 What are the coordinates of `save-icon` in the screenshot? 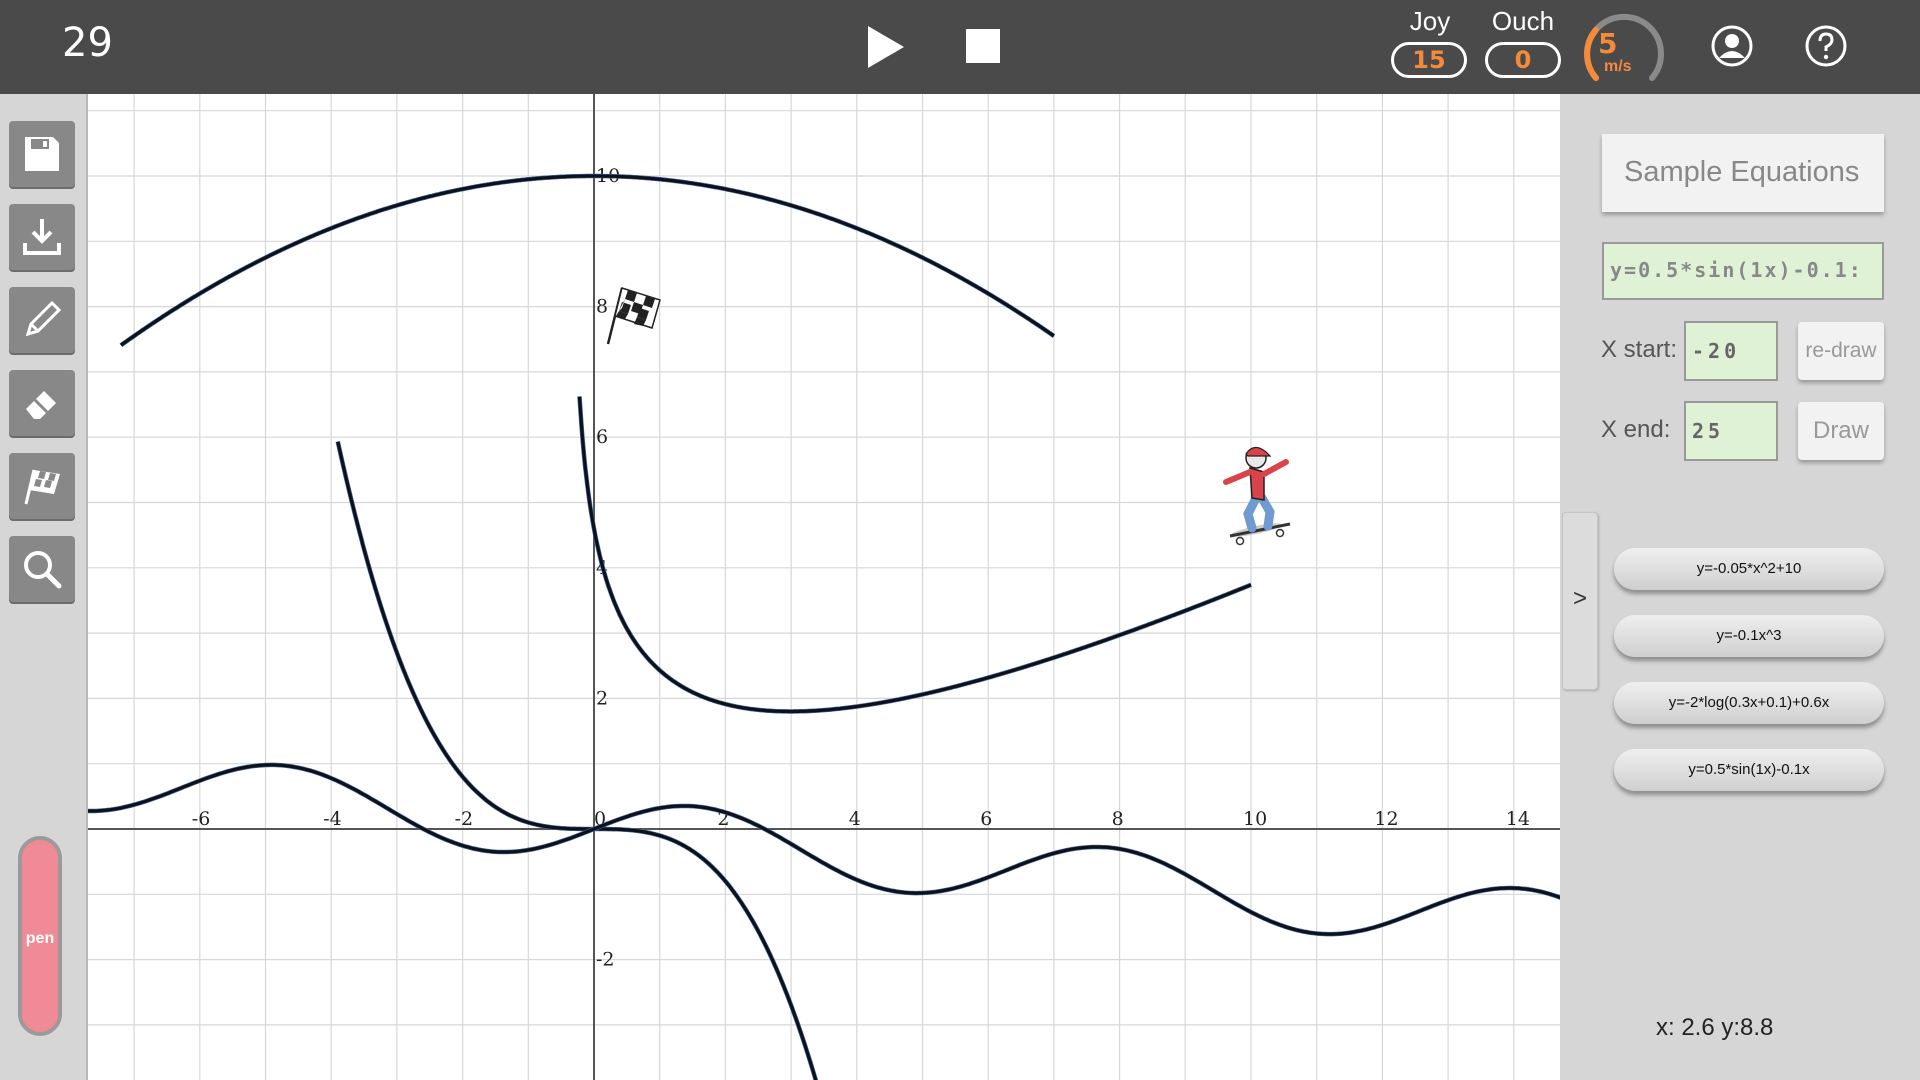 It's located at (42, 154).